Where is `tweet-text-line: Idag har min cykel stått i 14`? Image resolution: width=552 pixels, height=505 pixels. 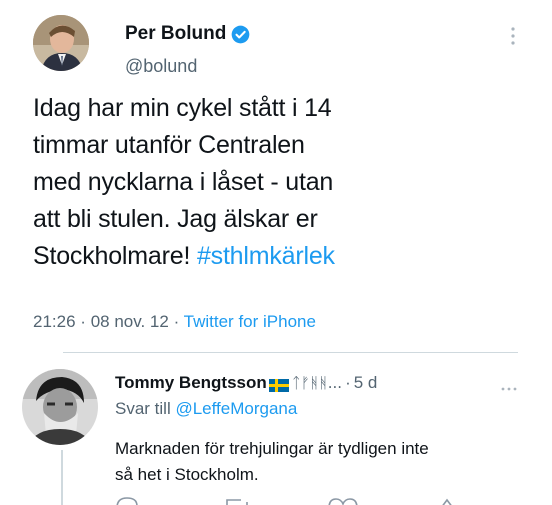
tweet-text-line: Idag har min cykel stått i 14 is located at coordinates (182, 108).